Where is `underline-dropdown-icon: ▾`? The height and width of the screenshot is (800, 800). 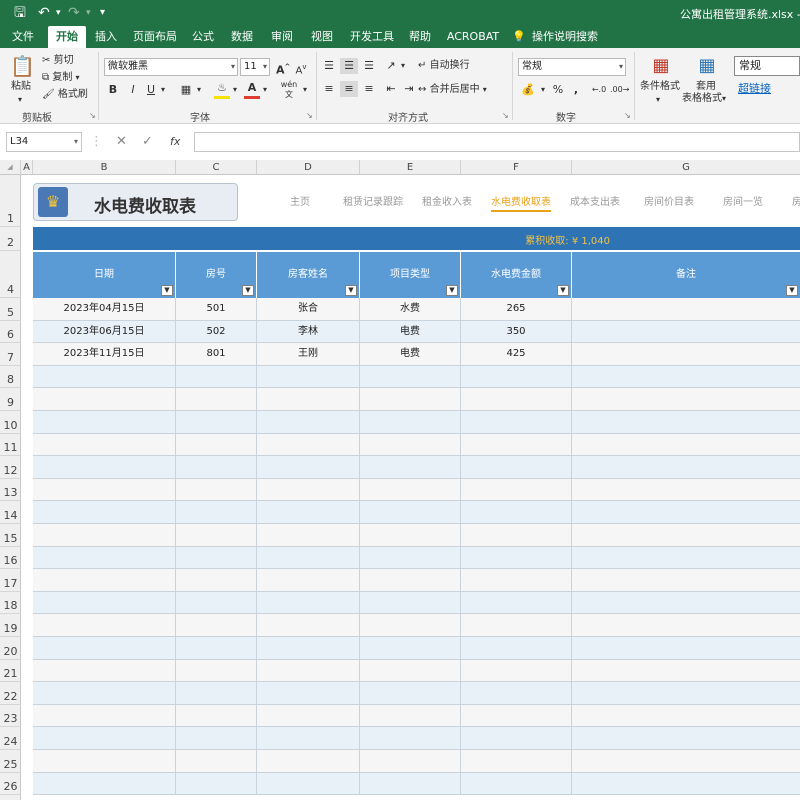 underline-dropdown-icon: ▾ is located at coordinates (163, 90).